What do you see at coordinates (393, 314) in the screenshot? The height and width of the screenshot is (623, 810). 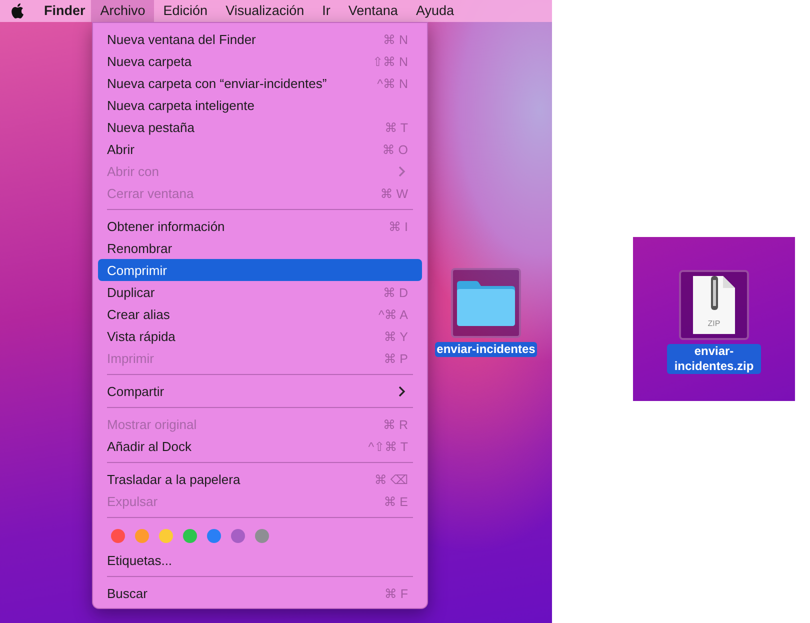 I see `keyboard-shortcut: ^⌘ A` at bounding box center [393, 314].